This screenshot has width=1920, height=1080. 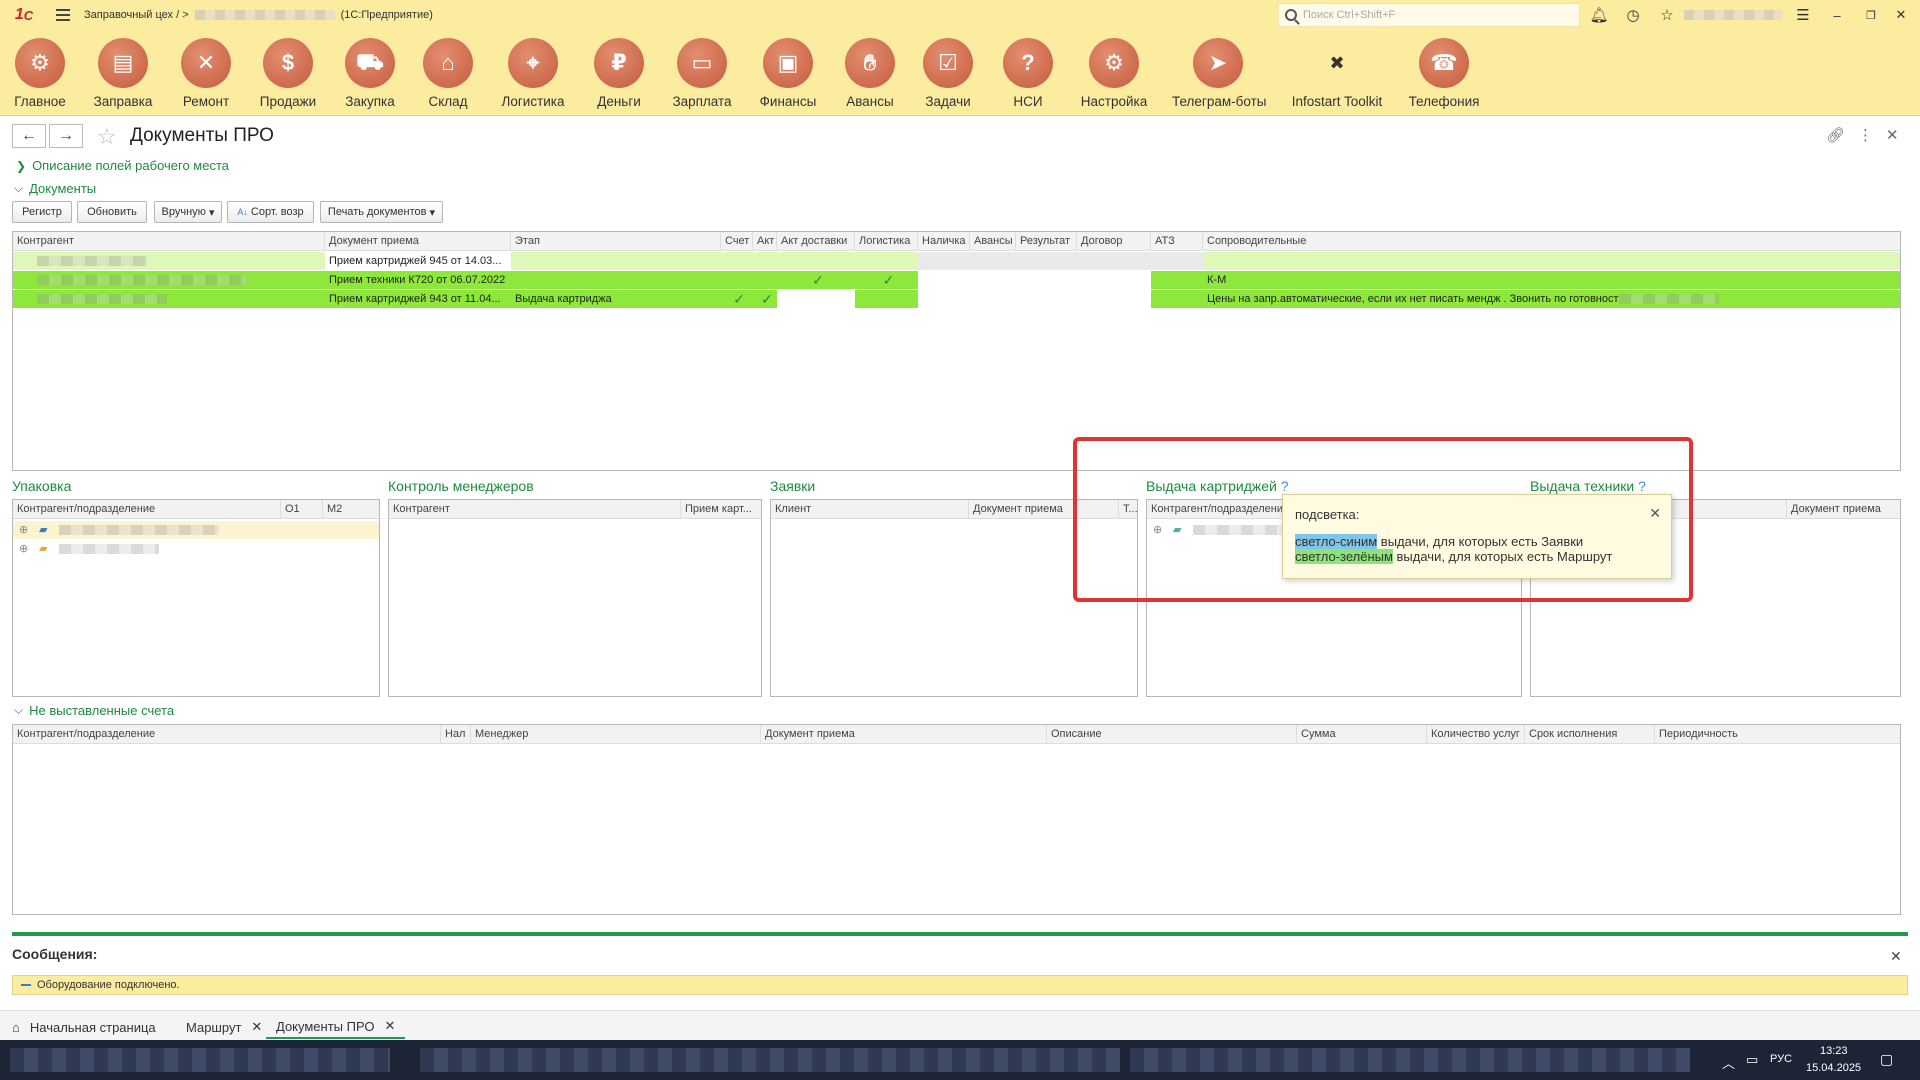 I want to click on col-header: Сопроводительные, so click(x=1551, y=241).